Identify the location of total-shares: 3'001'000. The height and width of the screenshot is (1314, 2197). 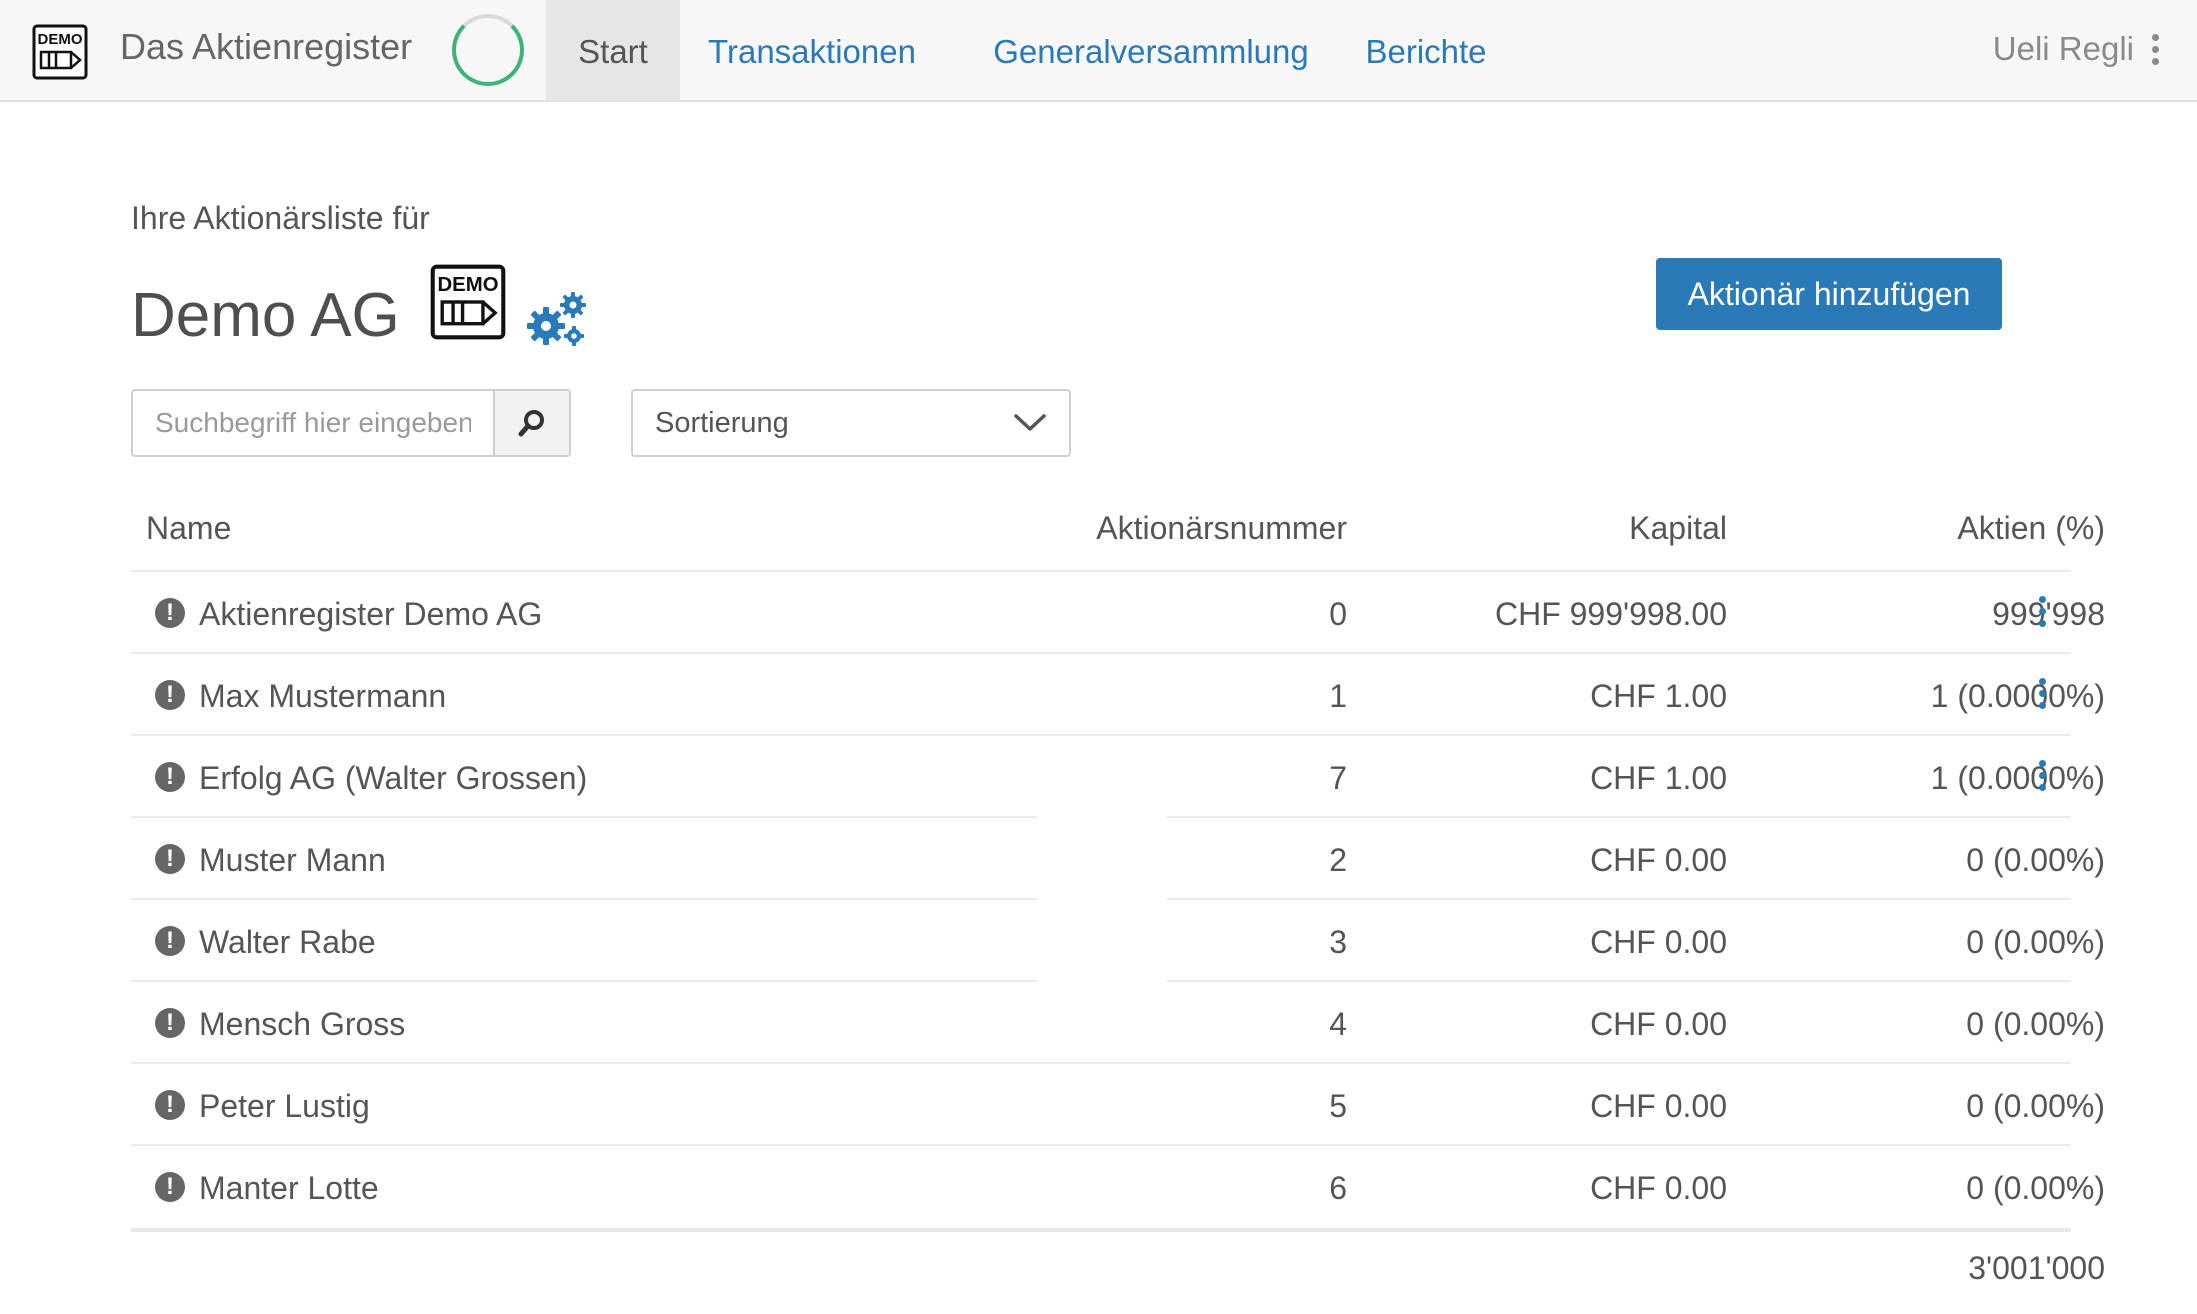
(2036, 1268).